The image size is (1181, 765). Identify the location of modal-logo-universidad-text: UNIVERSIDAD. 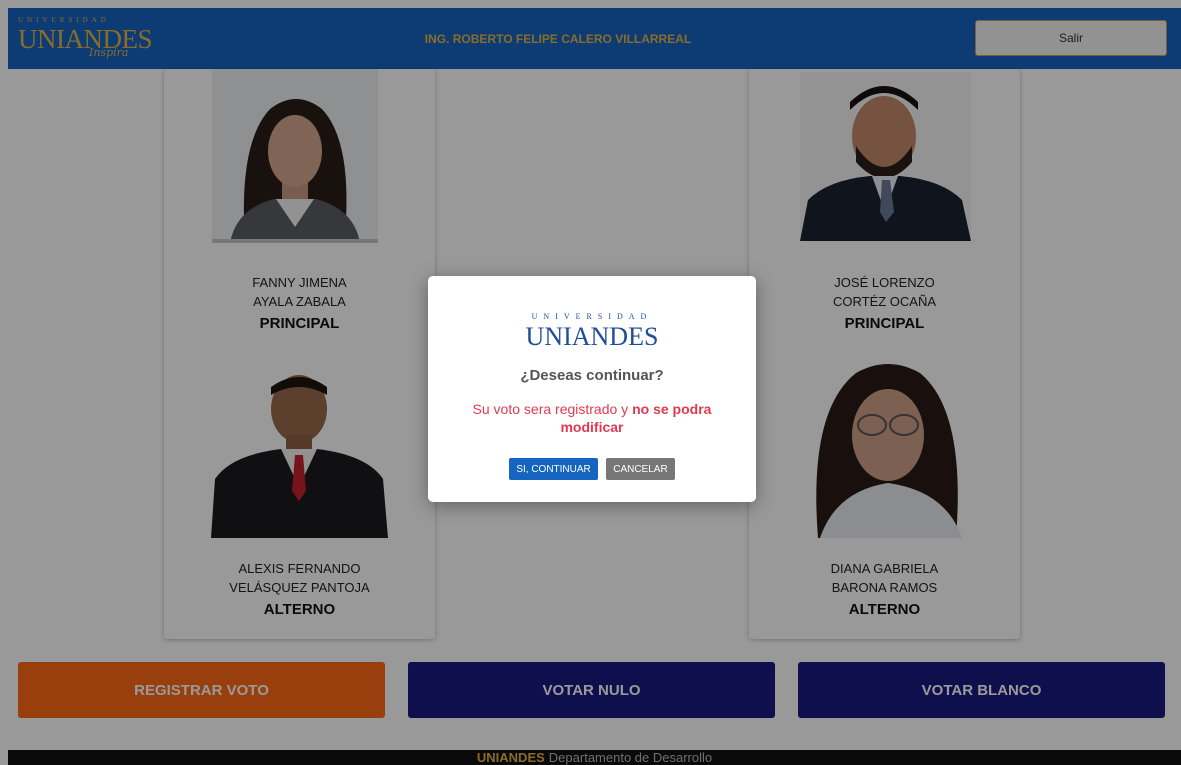
(592, 316).